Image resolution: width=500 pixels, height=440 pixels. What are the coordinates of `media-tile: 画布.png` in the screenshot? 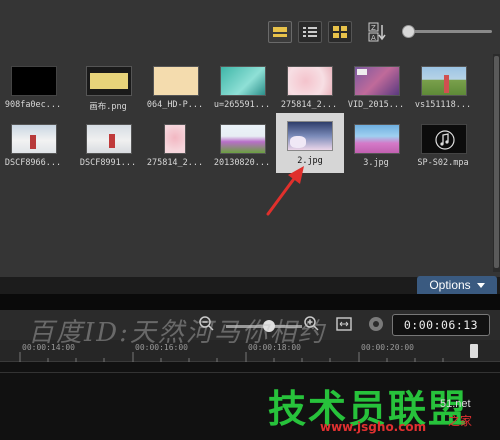 It's located at (108, 86).